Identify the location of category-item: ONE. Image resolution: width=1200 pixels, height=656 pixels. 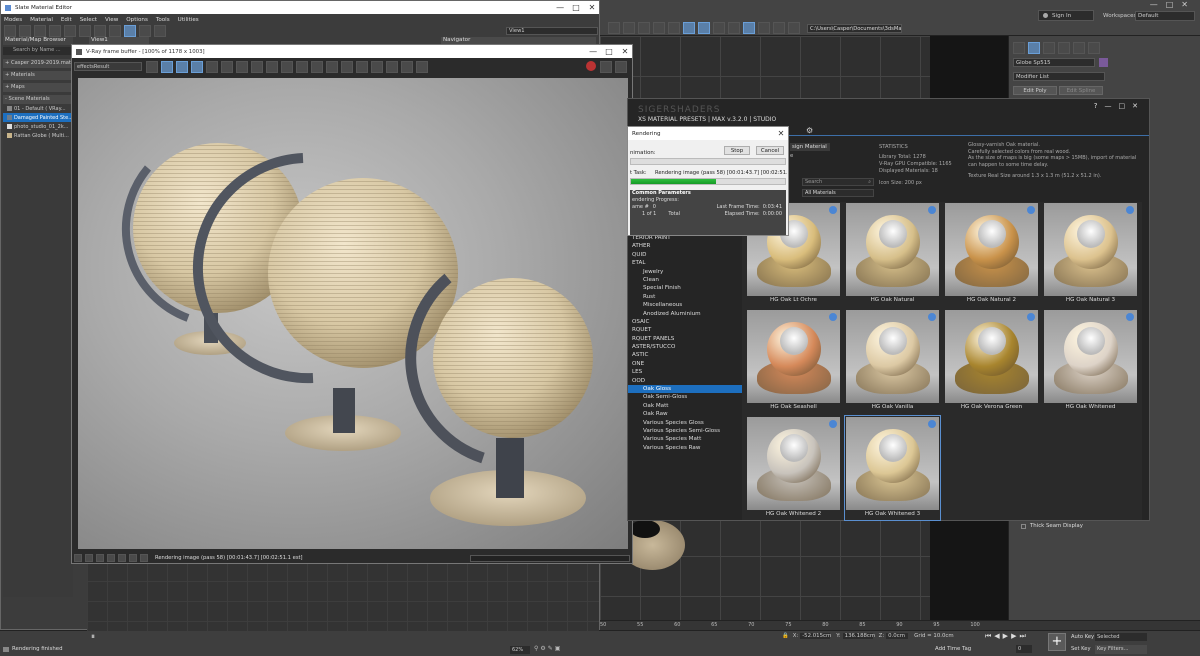
(685, 364).